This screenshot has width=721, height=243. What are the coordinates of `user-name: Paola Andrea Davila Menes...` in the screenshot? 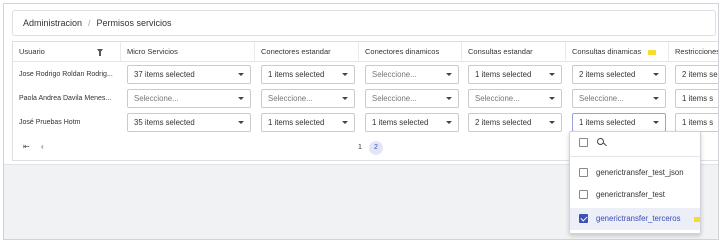 It's located at (65, 98).